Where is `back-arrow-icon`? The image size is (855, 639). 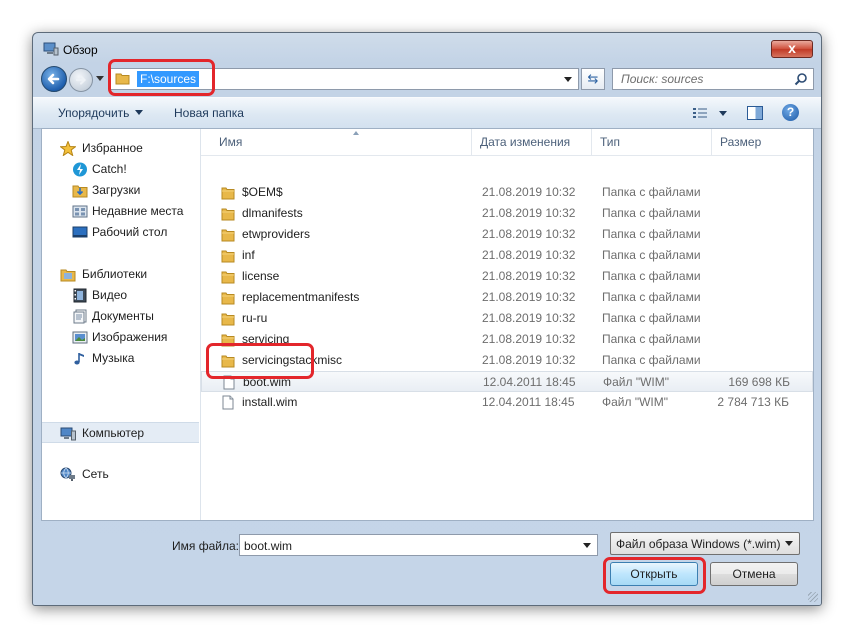 back-arrow-icon is located at coordinates (53, 79).